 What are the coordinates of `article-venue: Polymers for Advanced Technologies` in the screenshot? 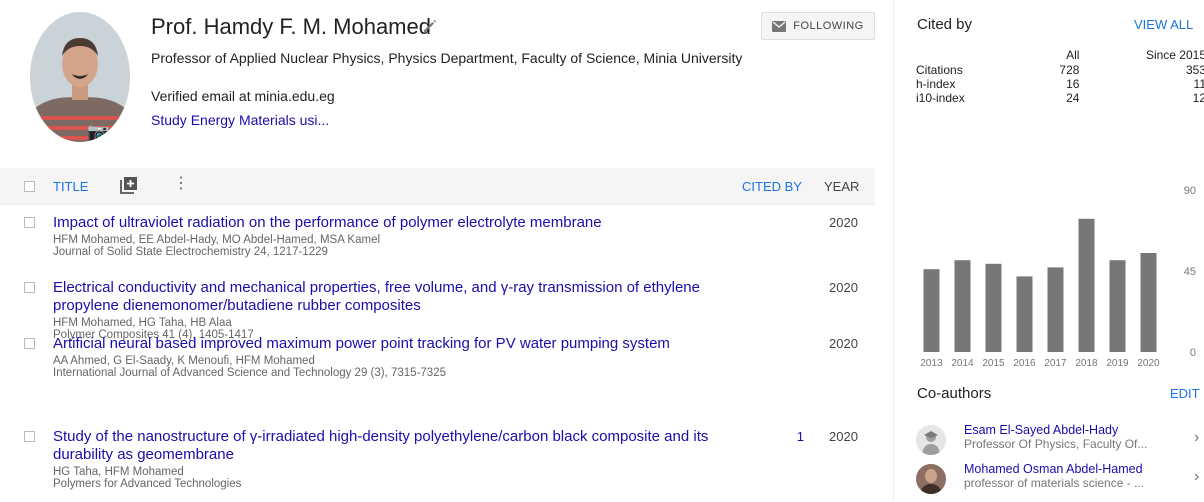 It's located at (147, 484).